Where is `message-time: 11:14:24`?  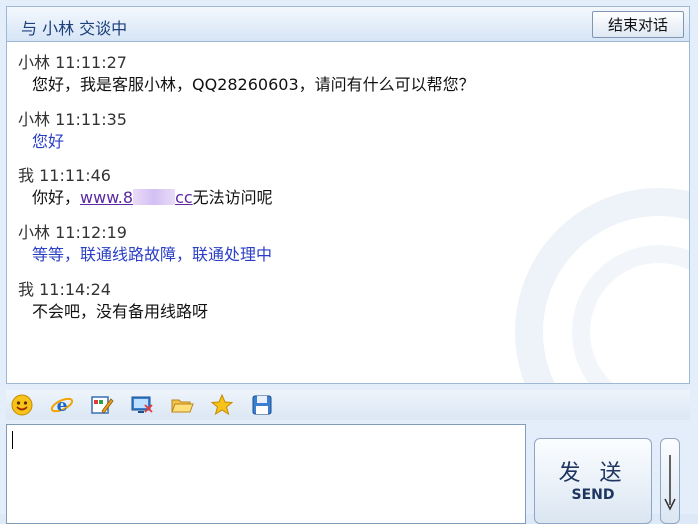
message-time: 11:14:24 is located at coordinates (75, 289).